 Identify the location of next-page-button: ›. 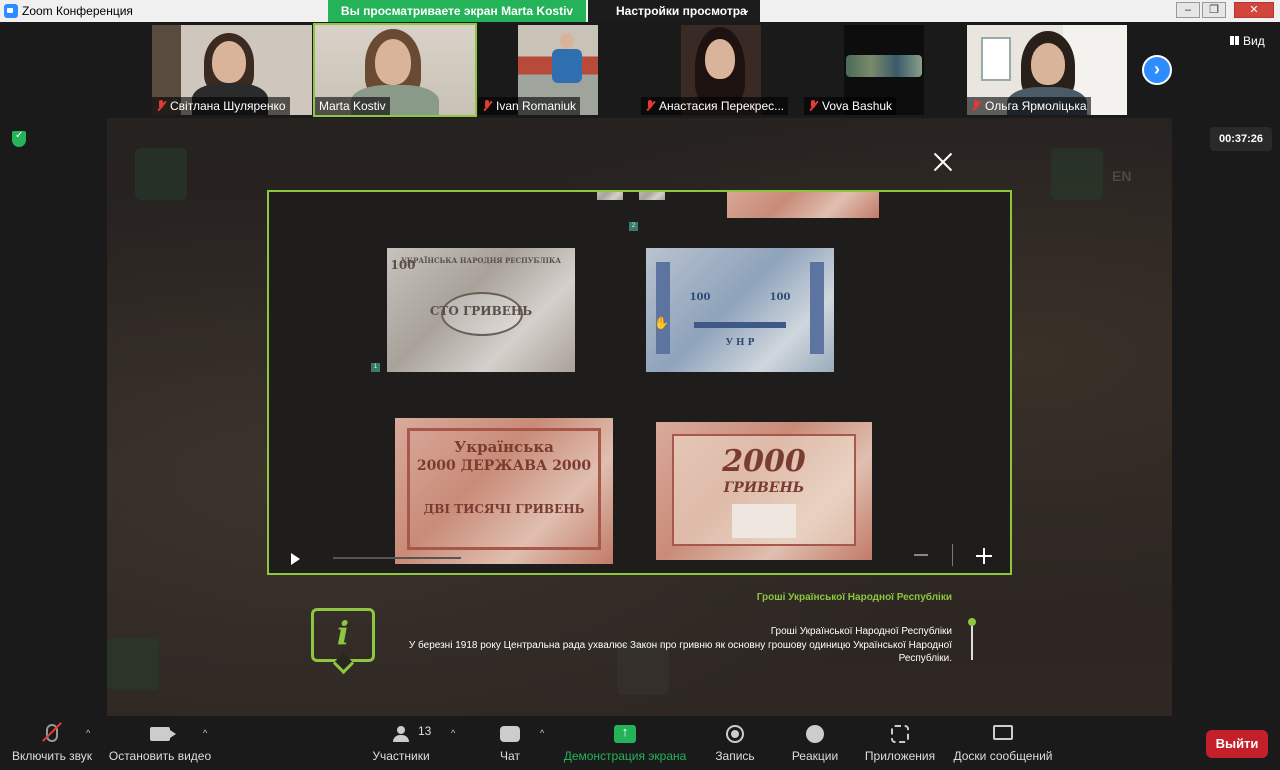
(1157, 70).